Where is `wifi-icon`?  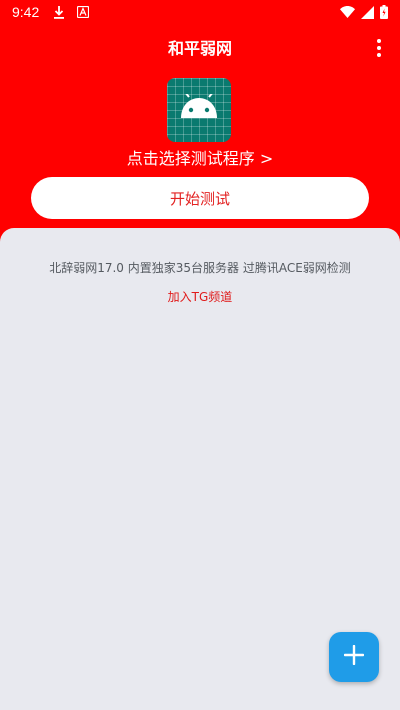
wifi-icon is located at coordinates (347, 12).